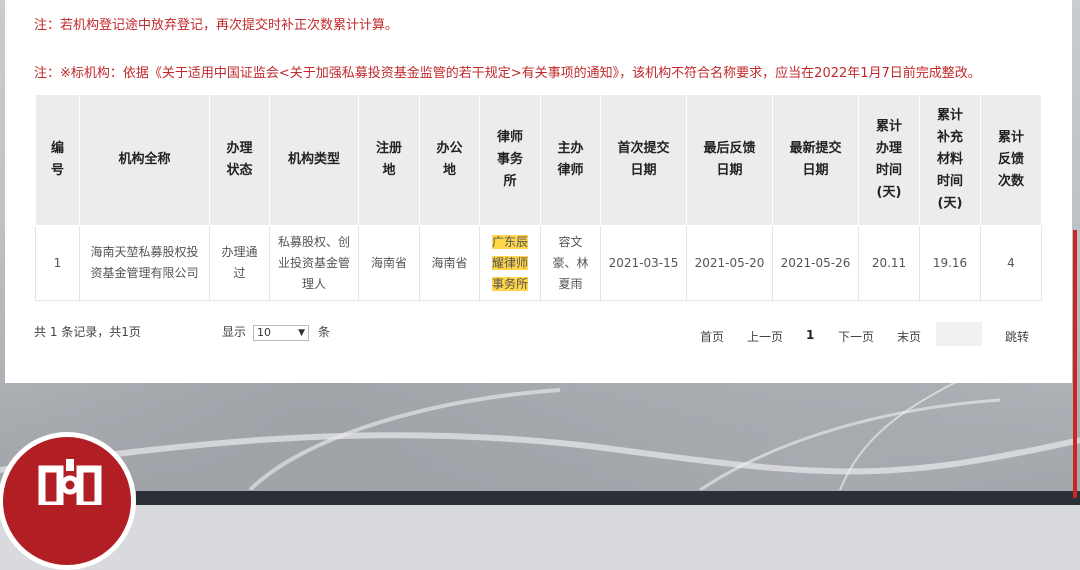 The width and height of the screenshot is (1080, 570). I want to click on next-page-link: 下一页, so click(856, 336).